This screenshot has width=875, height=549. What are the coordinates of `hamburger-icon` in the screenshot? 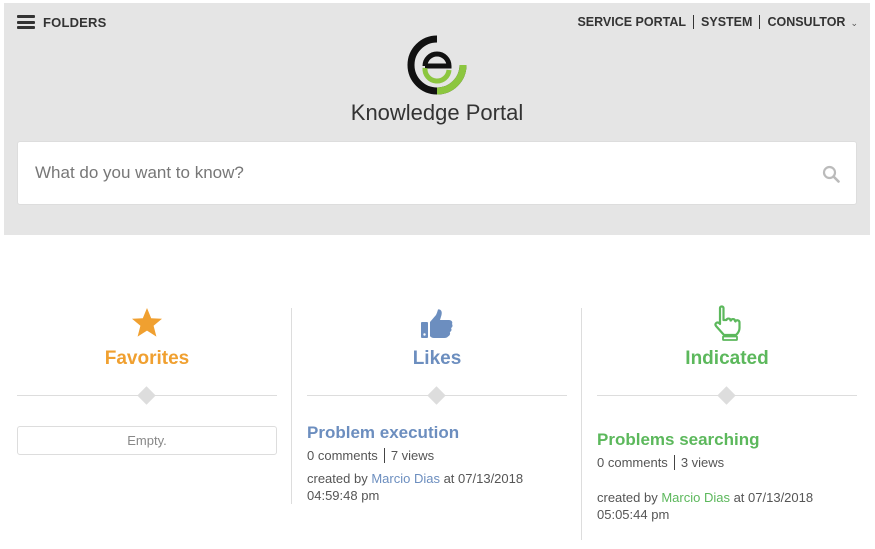 It's located at (26, 22).